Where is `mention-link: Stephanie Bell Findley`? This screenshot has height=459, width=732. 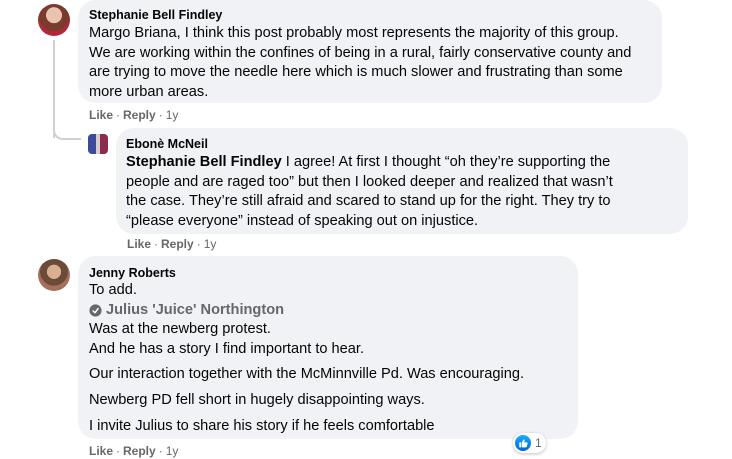
mention-link: Stephanie Bell Findley is located at coordinates (204, 162).